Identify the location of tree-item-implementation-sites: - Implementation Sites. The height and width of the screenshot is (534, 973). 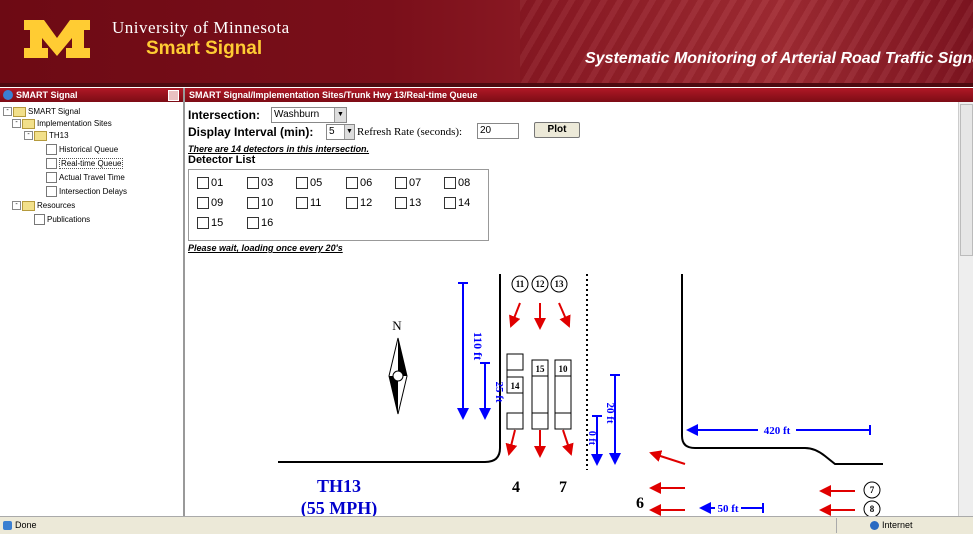
(62, 124).